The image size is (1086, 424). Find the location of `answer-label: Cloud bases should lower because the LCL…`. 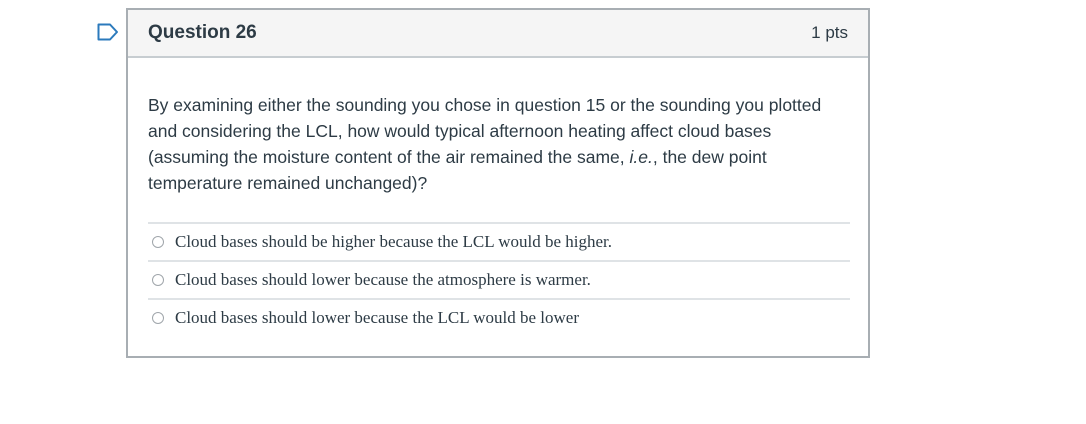

answer-label: Cloud bases should lower because the LCL… is located at coordinates (377, 317).